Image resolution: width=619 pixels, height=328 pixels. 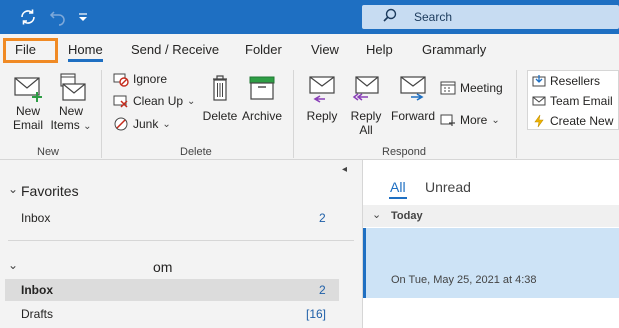 I want to click on active-tab-indicator, so click(x=85, y=60).